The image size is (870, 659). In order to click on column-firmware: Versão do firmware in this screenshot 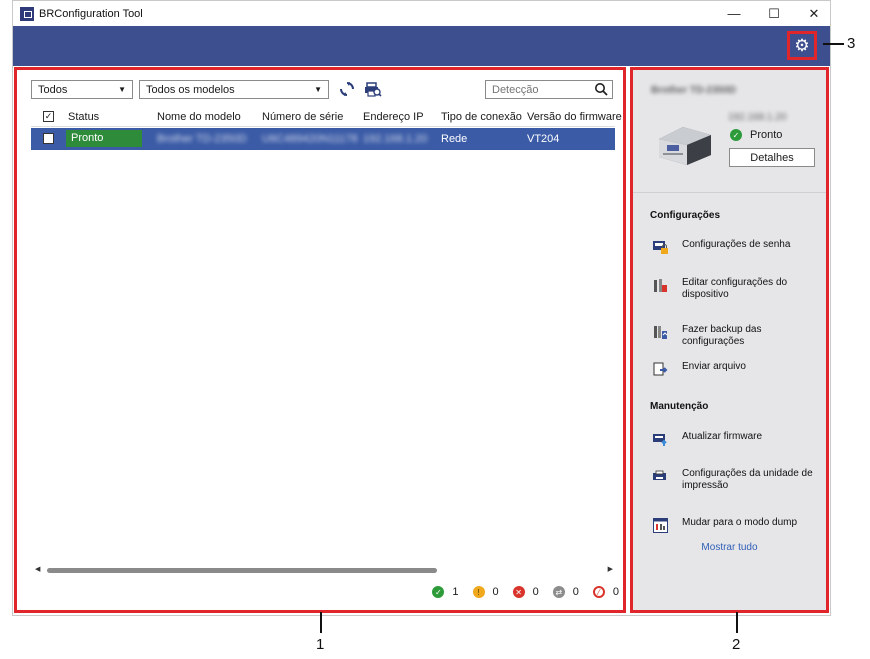, I will do `click(574, 117)`.